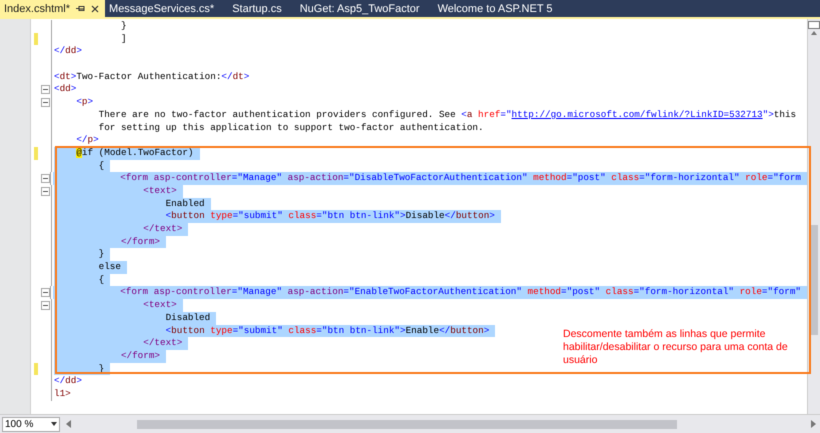 This screenshot has height=433, width=820. What do you see at coordinates (676, 347) in the screenshot?
I see `annotation-note: Descomente também as linhas que permite habilitar/desabilitar o recurso para uma conta de usuário` at bounding box center [676, 347].